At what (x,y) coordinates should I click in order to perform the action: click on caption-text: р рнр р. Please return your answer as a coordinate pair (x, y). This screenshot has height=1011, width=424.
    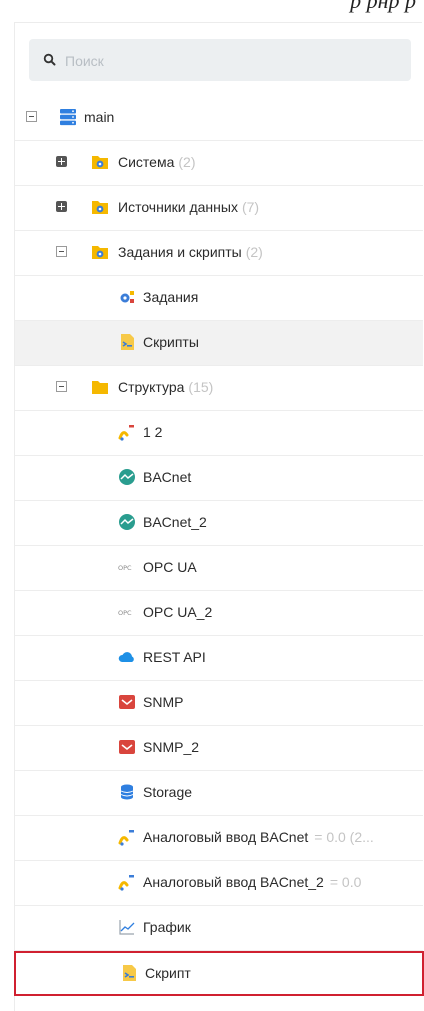
    Looking at the image, I should click on (383, 6).